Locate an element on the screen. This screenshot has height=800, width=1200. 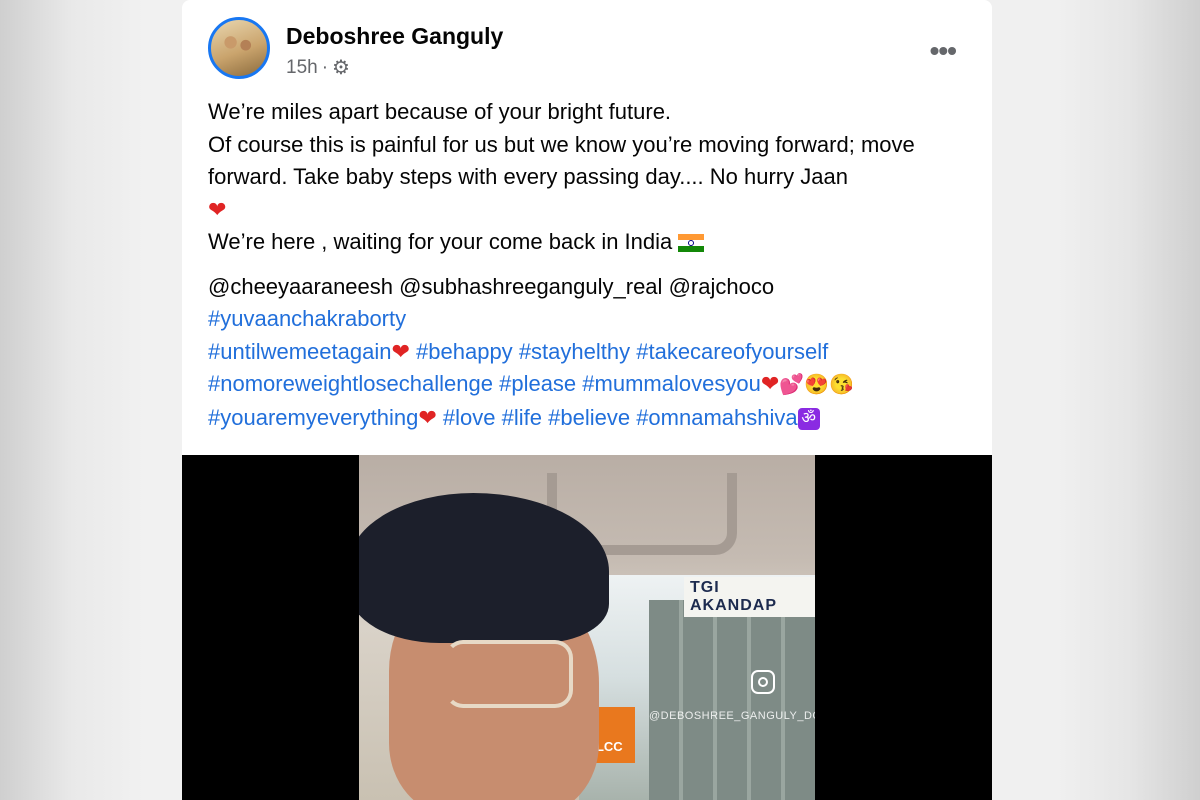
small-hearts-icon: 💕 is located at coordinates (792, 385).